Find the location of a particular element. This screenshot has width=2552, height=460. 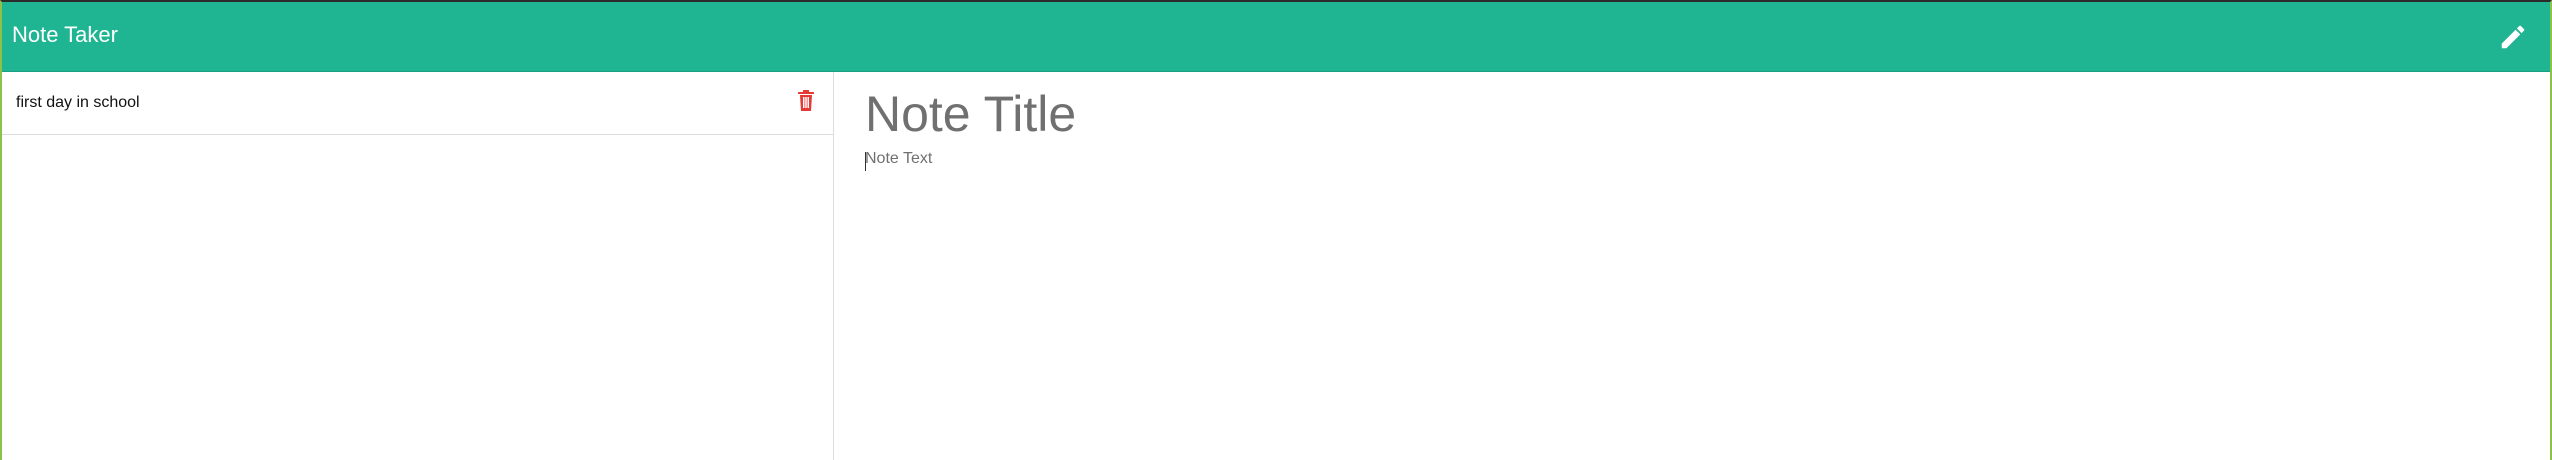

note-title-input is located at coordinates (1615, 114).